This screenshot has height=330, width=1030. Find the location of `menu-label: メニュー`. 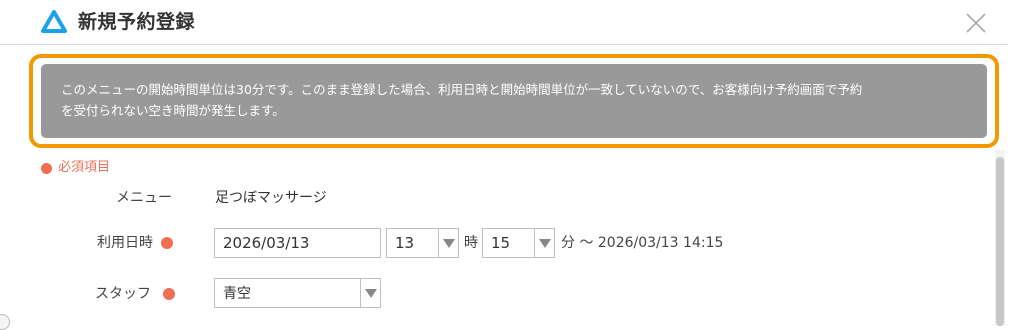

menu-label: メニュー is located at coordinates (144, 198).